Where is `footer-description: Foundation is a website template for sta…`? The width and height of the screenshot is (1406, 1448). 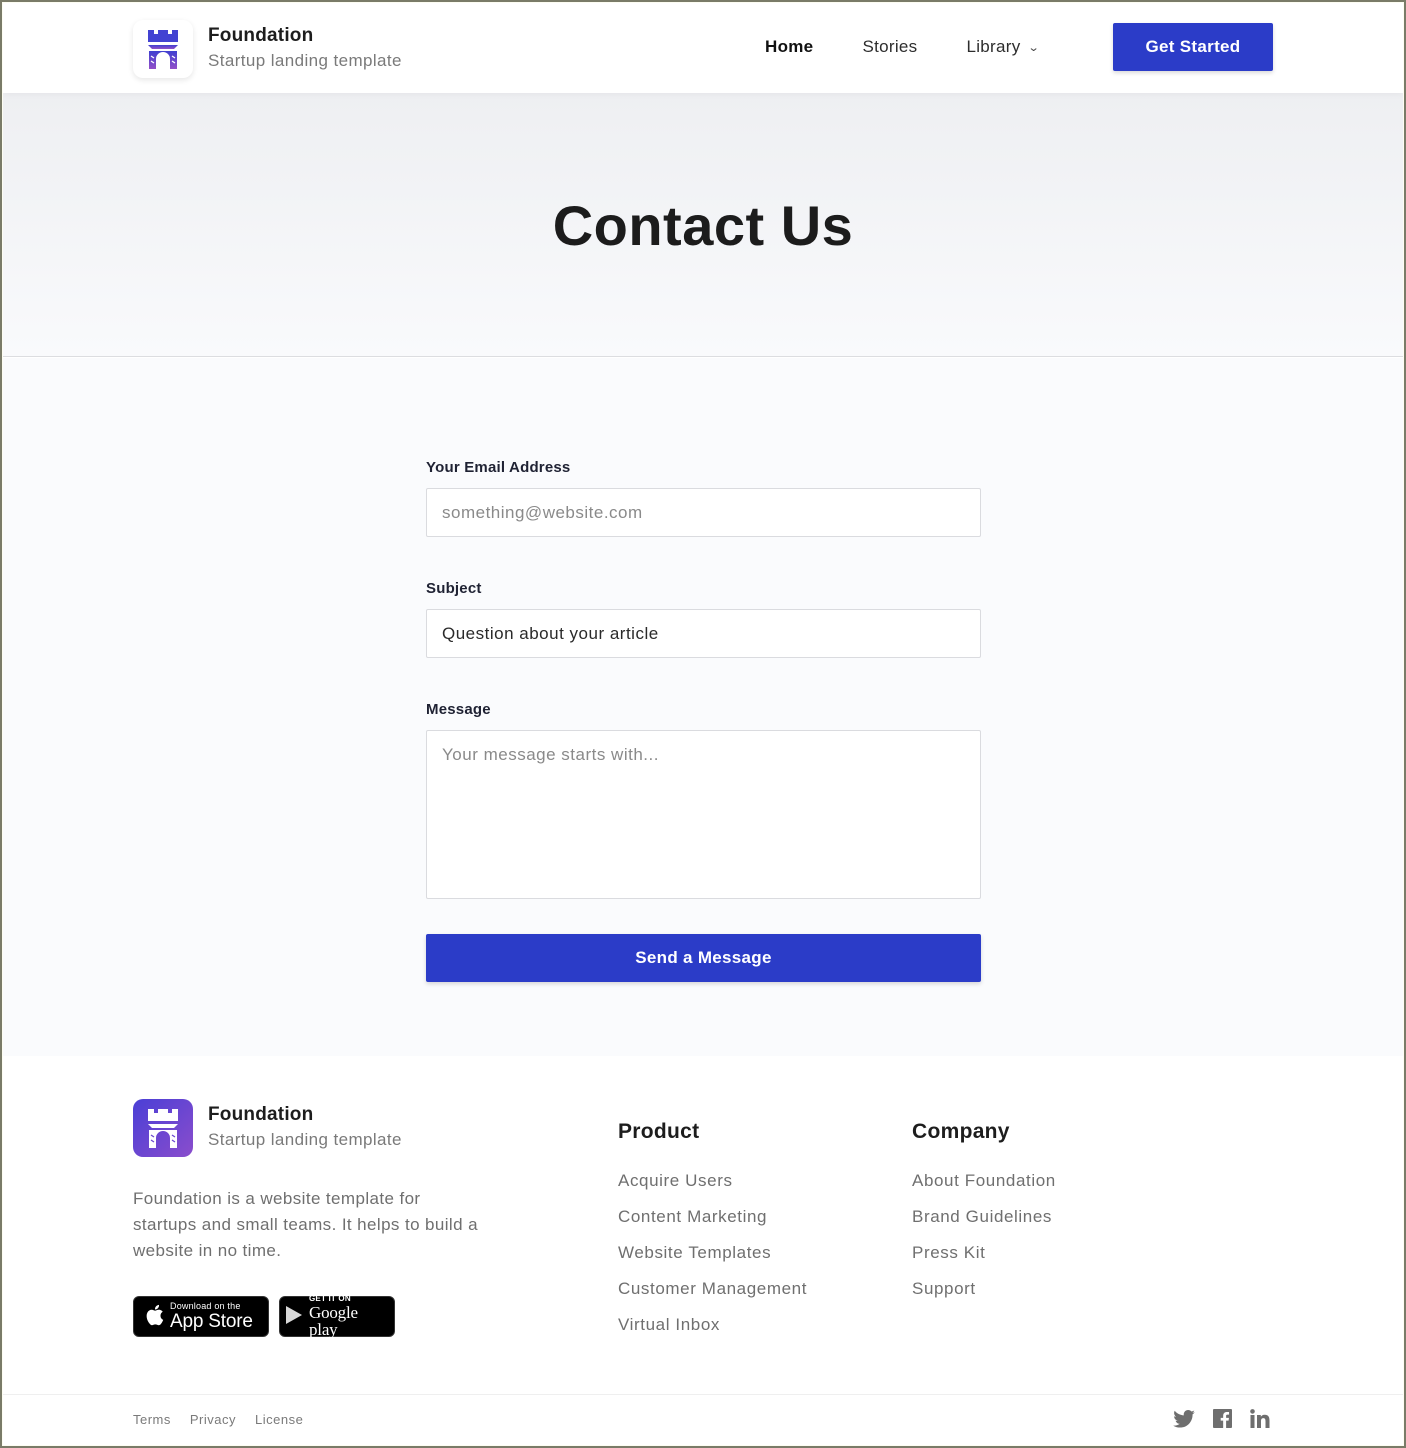 footer-description: Foundation is a website template for sta… is located at coordinates (305, 1224).